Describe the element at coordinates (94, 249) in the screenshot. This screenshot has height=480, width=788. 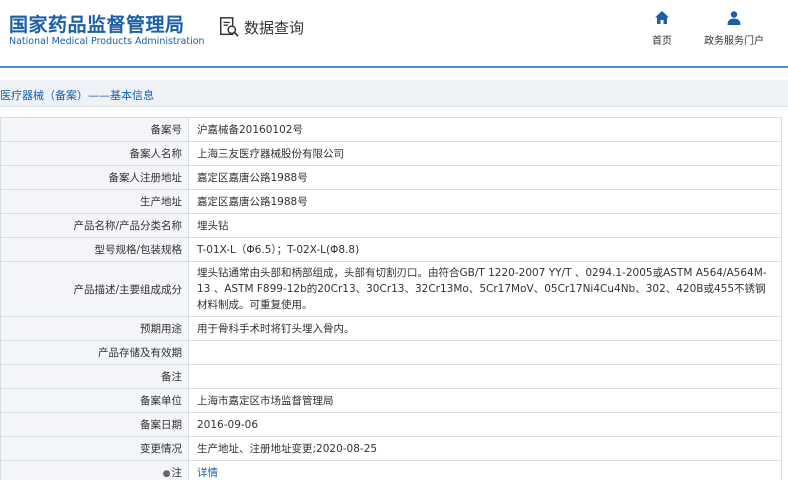
I see `field-label: 型号规格/包装规格` at that location.